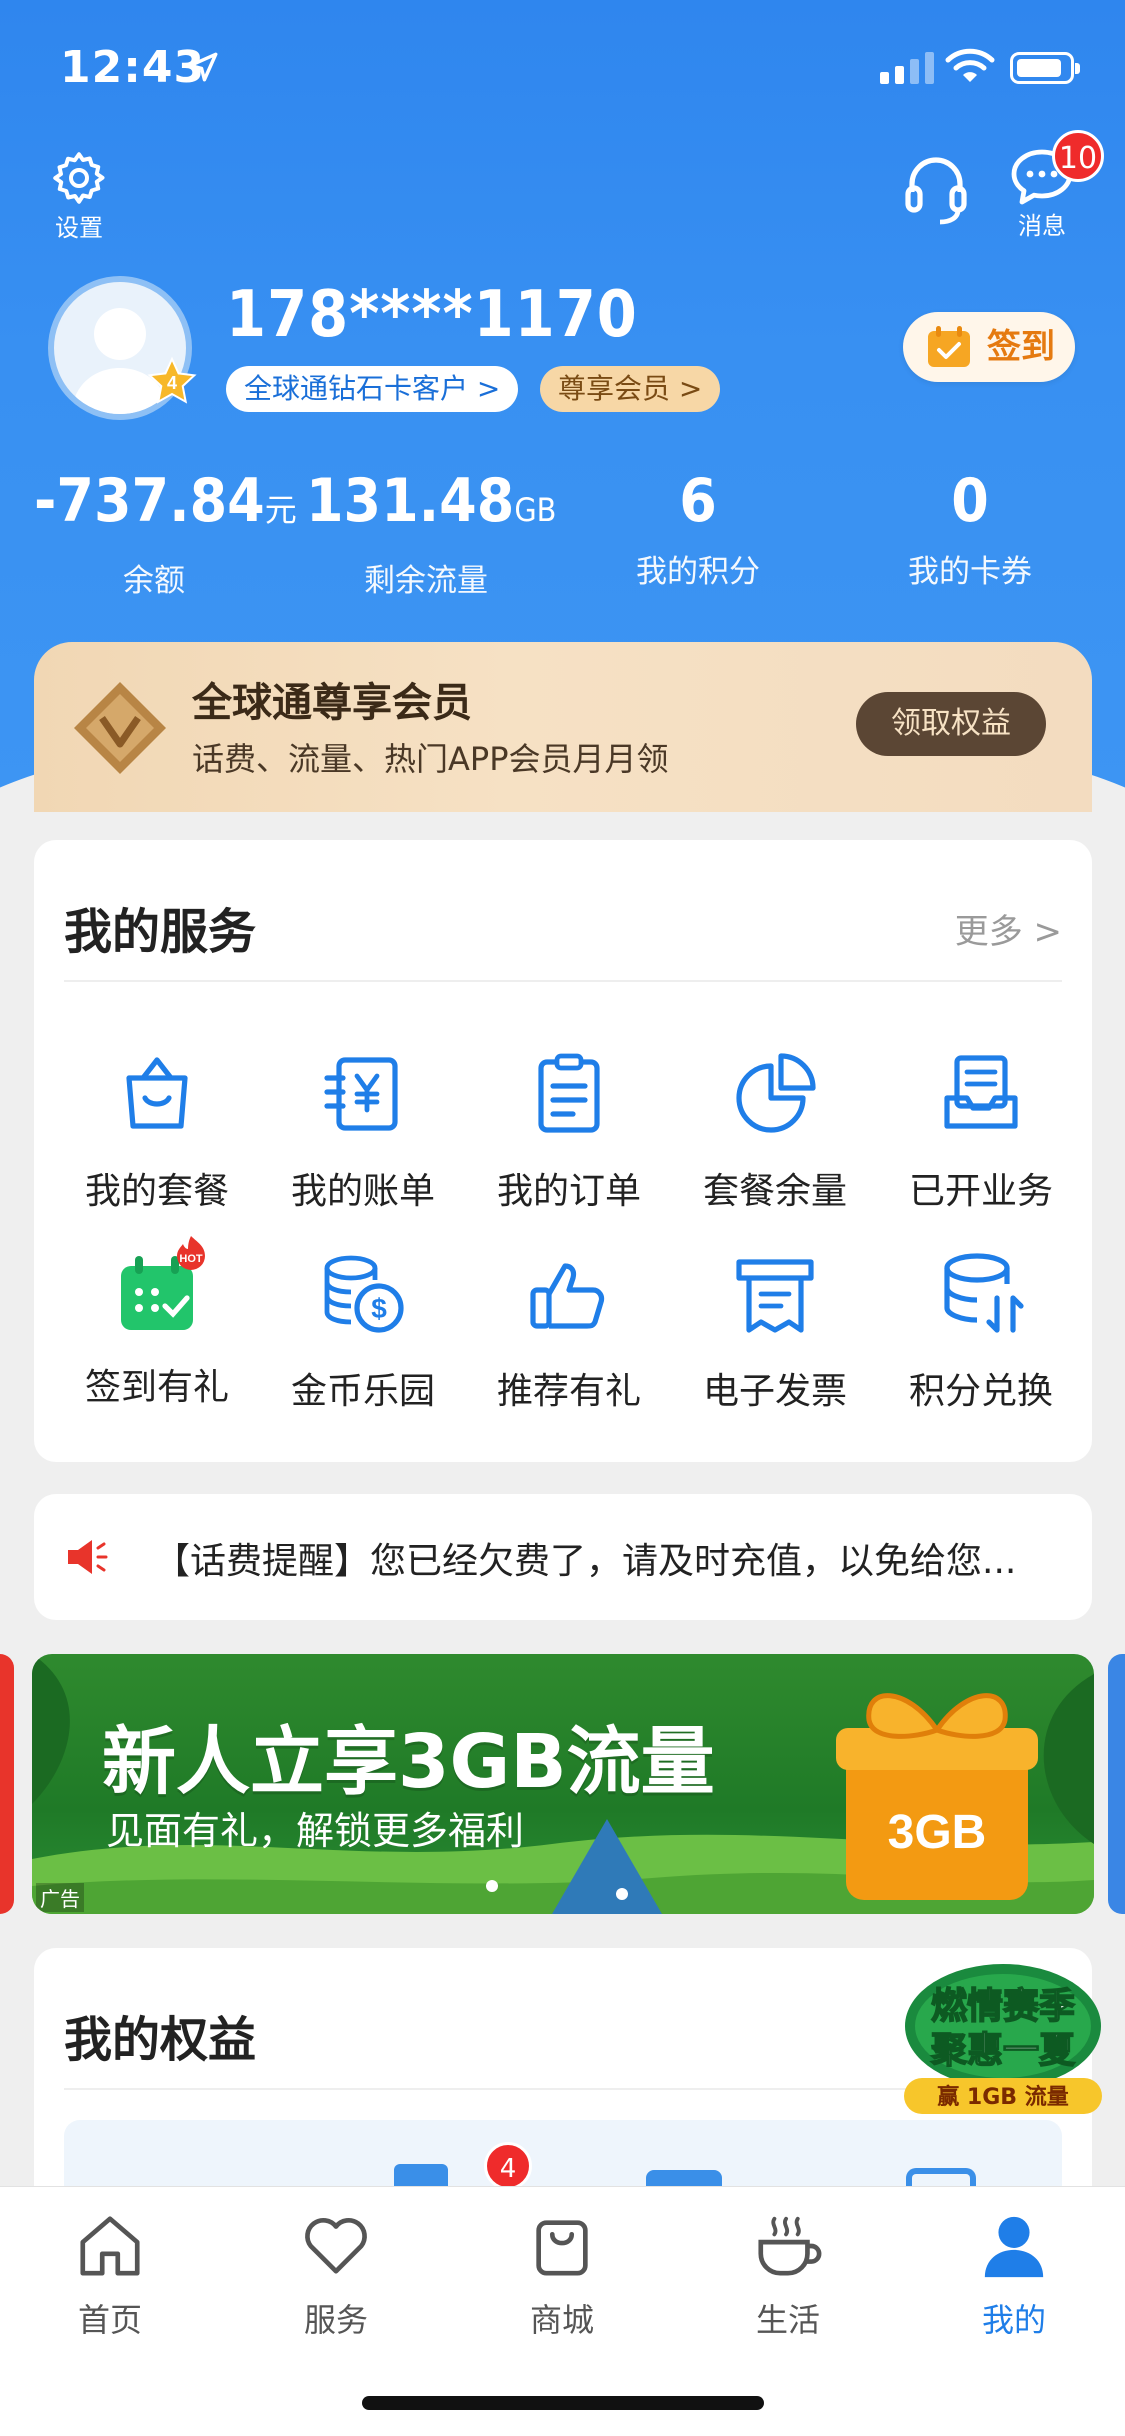  I want to click on wifi-icon, so click(970, 65).